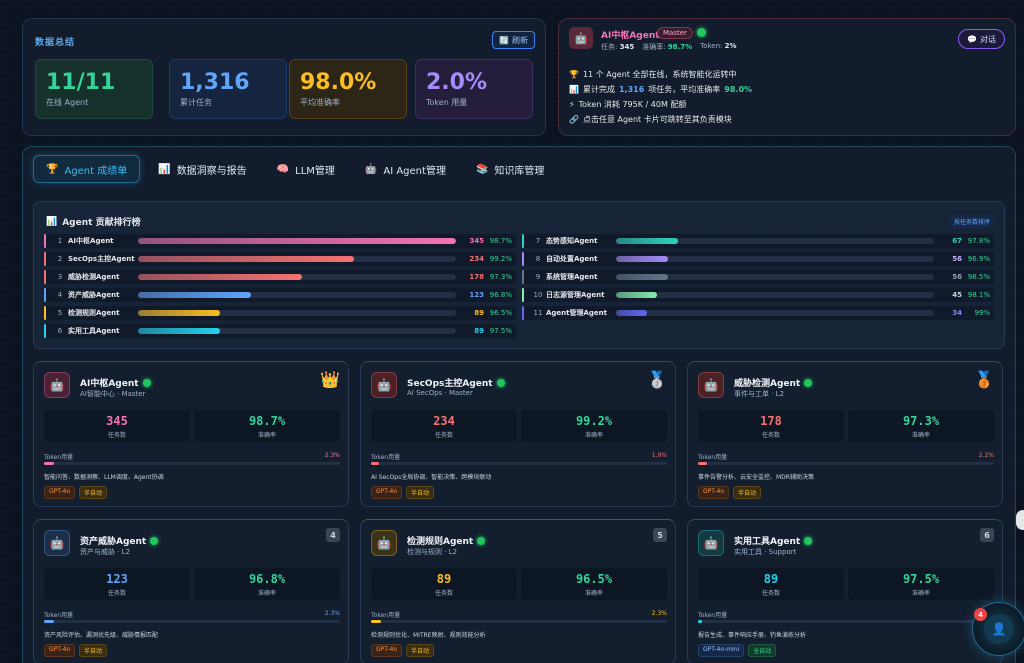 Image resolution: width=1024 pixels, height=663 pixels. I want to click on ranking-row: 1 AI中枢Agent 345 98.7%, so click(280, 241).